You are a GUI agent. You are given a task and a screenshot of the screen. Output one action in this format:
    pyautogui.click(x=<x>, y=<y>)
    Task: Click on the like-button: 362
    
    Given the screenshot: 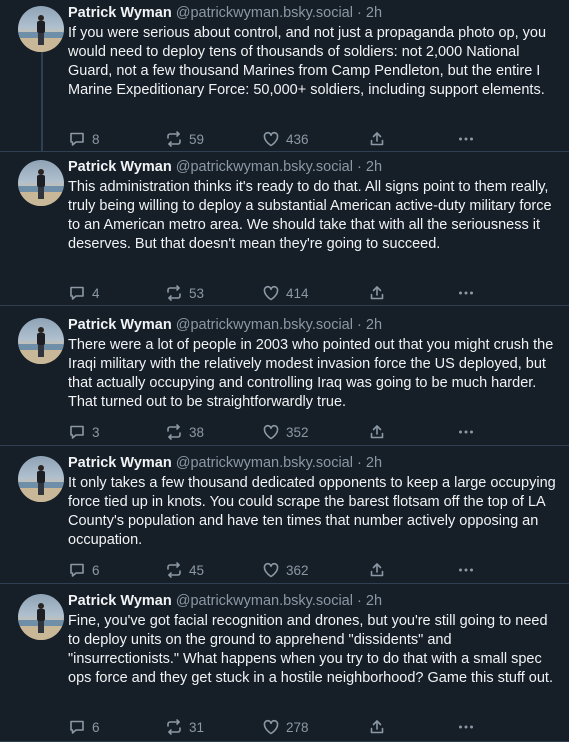 What is the action you would take?
    pyautogui.click(x=285, y=570)
    